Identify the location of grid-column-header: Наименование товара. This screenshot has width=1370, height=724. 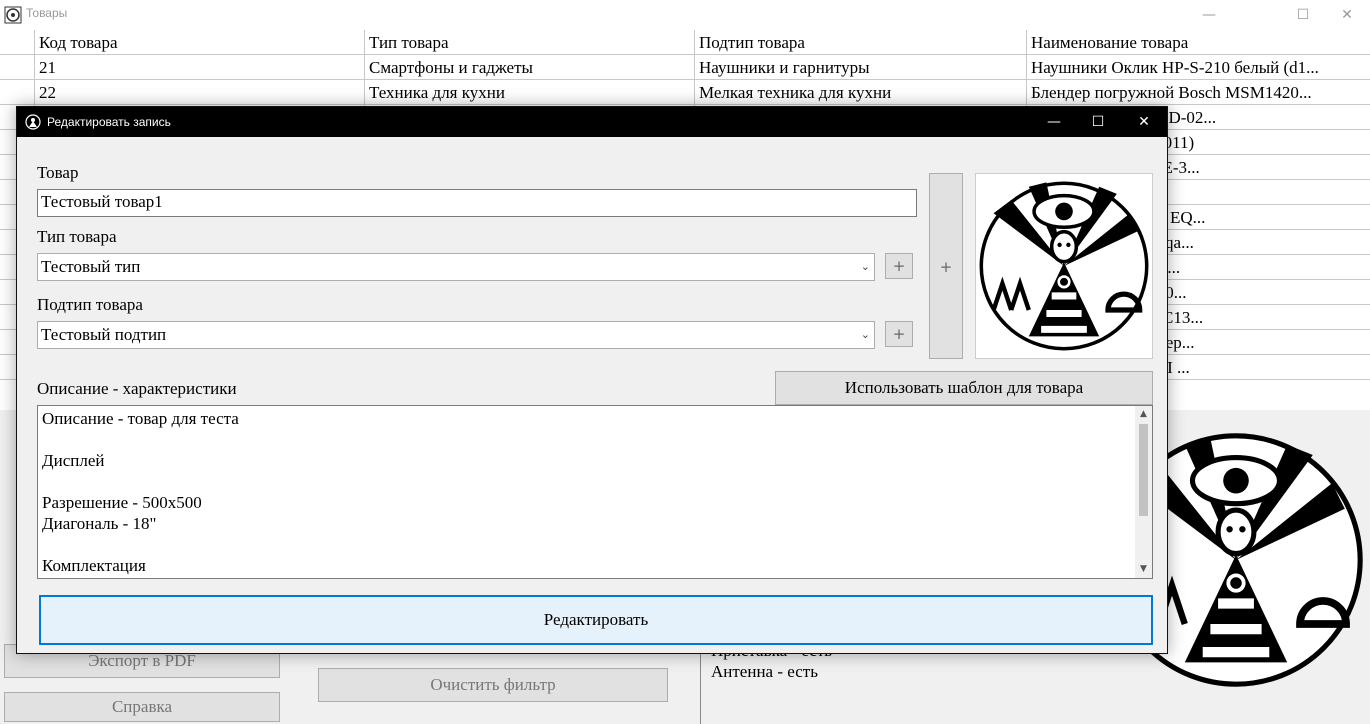
(1198, 42).